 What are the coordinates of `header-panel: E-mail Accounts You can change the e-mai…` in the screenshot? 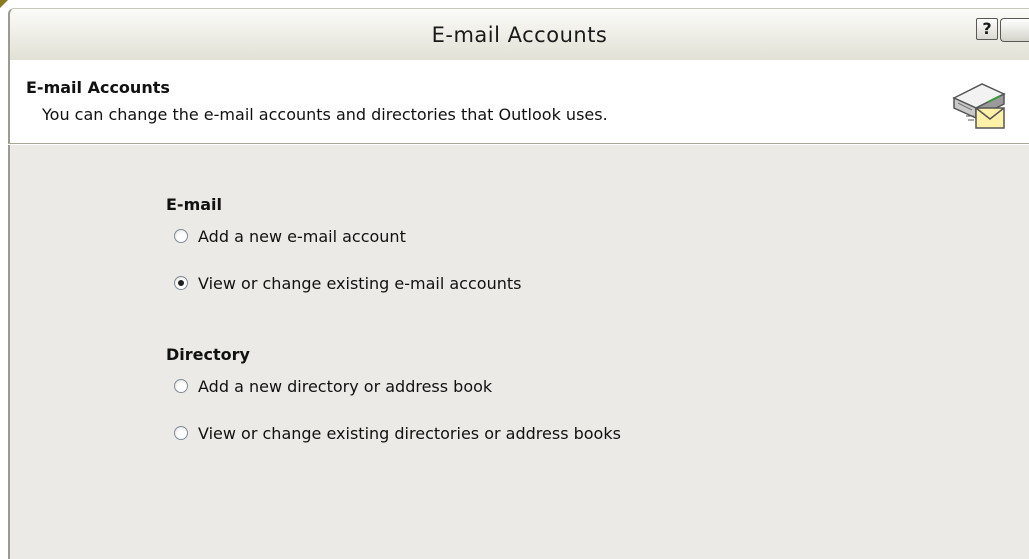 It's located at (518, 101).